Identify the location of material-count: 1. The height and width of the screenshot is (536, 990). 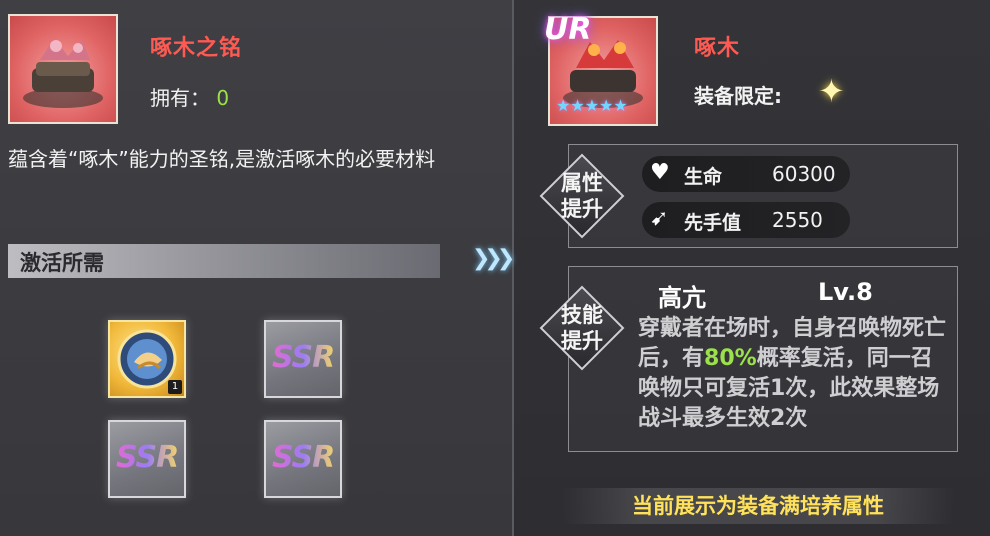
(175, 387).